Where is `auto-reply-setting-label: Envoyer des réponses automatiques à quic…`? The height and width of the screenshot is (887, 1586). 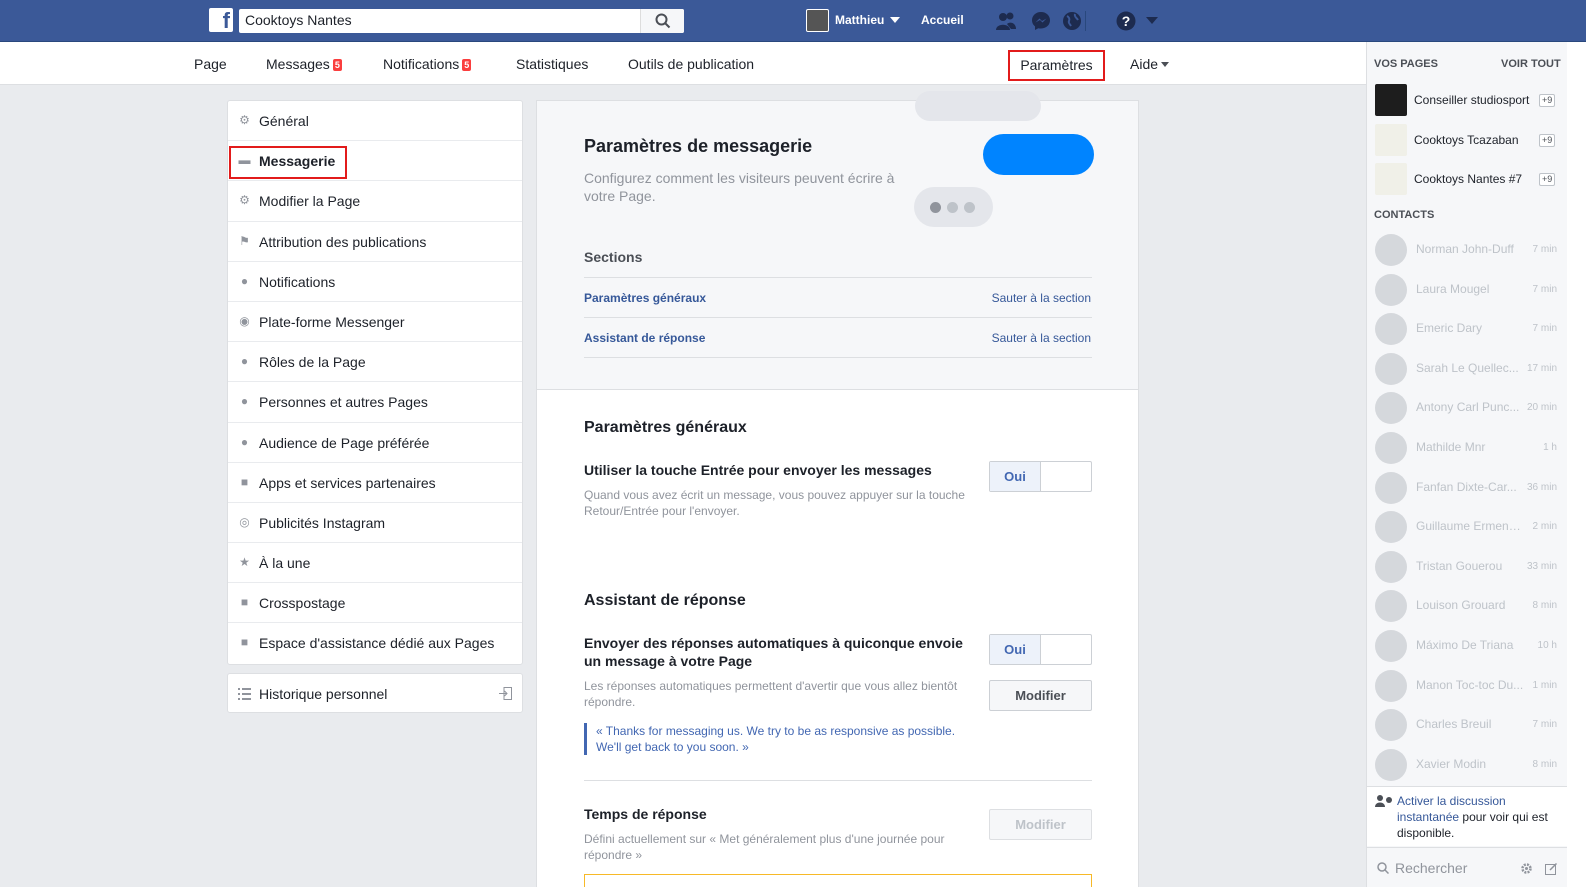
auto-reply-setting-label: Envoyer des réponses automatiques à quic… is located at coordinates (773, 652).